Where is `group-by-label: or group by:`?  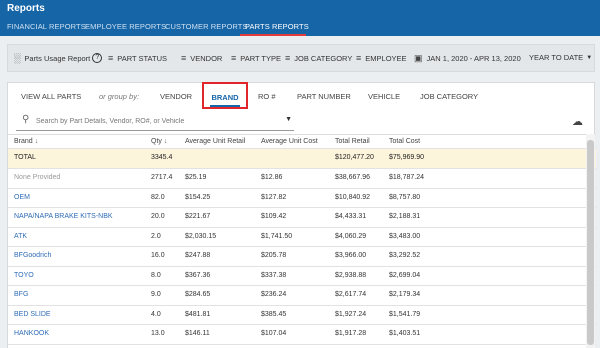 group-by-label: or group by: is located at coordinates (119, 96).